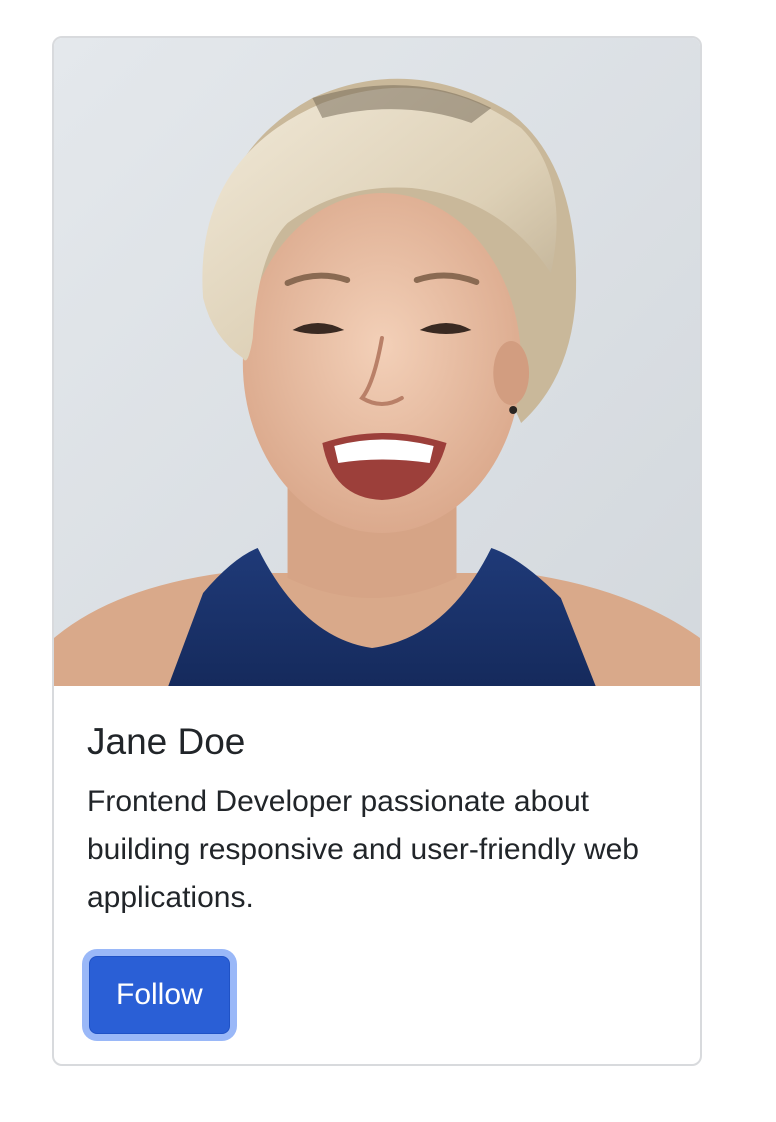 This screenshot has width=776, height=1122. What do you see at coordinates (166, 741) in the screenshot?
I see `profile-name: Jane Doe` at bounding box center [166, 741].